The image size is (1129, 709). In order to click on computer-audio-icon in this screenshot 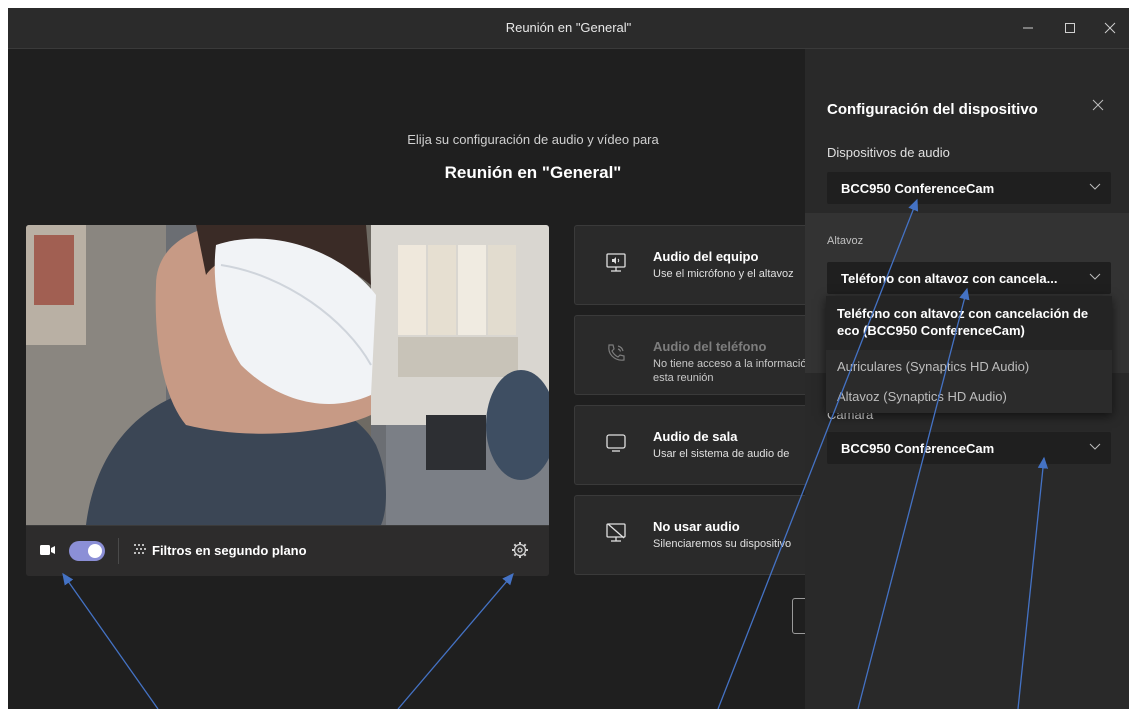, I will do `click(616, 262)`.